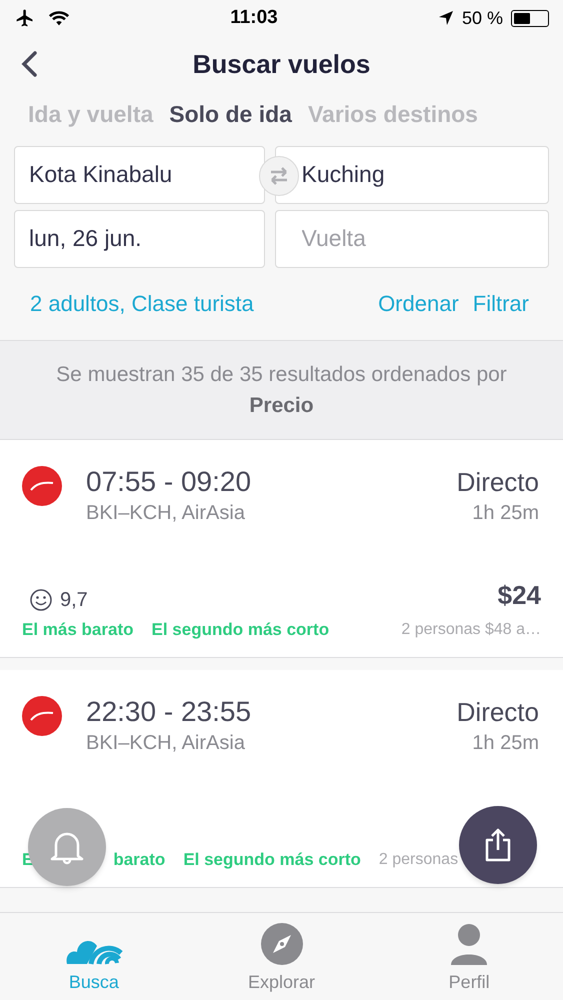 The width and height of the screenshot is (563, 1000). Describe the element at coordinates (29, 64) in the screenshot. I see `back-icon` at that location.